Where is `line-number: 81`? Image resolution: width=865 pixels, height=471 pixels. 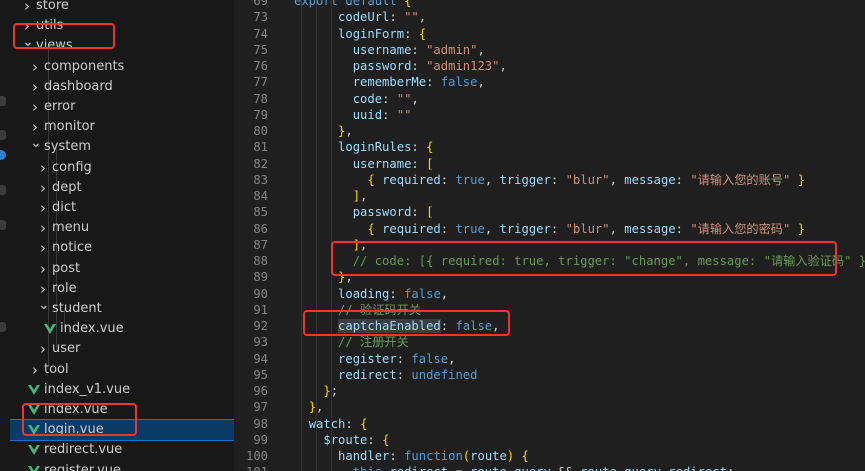
line-number: 81 is located at coordinates (260, 147).